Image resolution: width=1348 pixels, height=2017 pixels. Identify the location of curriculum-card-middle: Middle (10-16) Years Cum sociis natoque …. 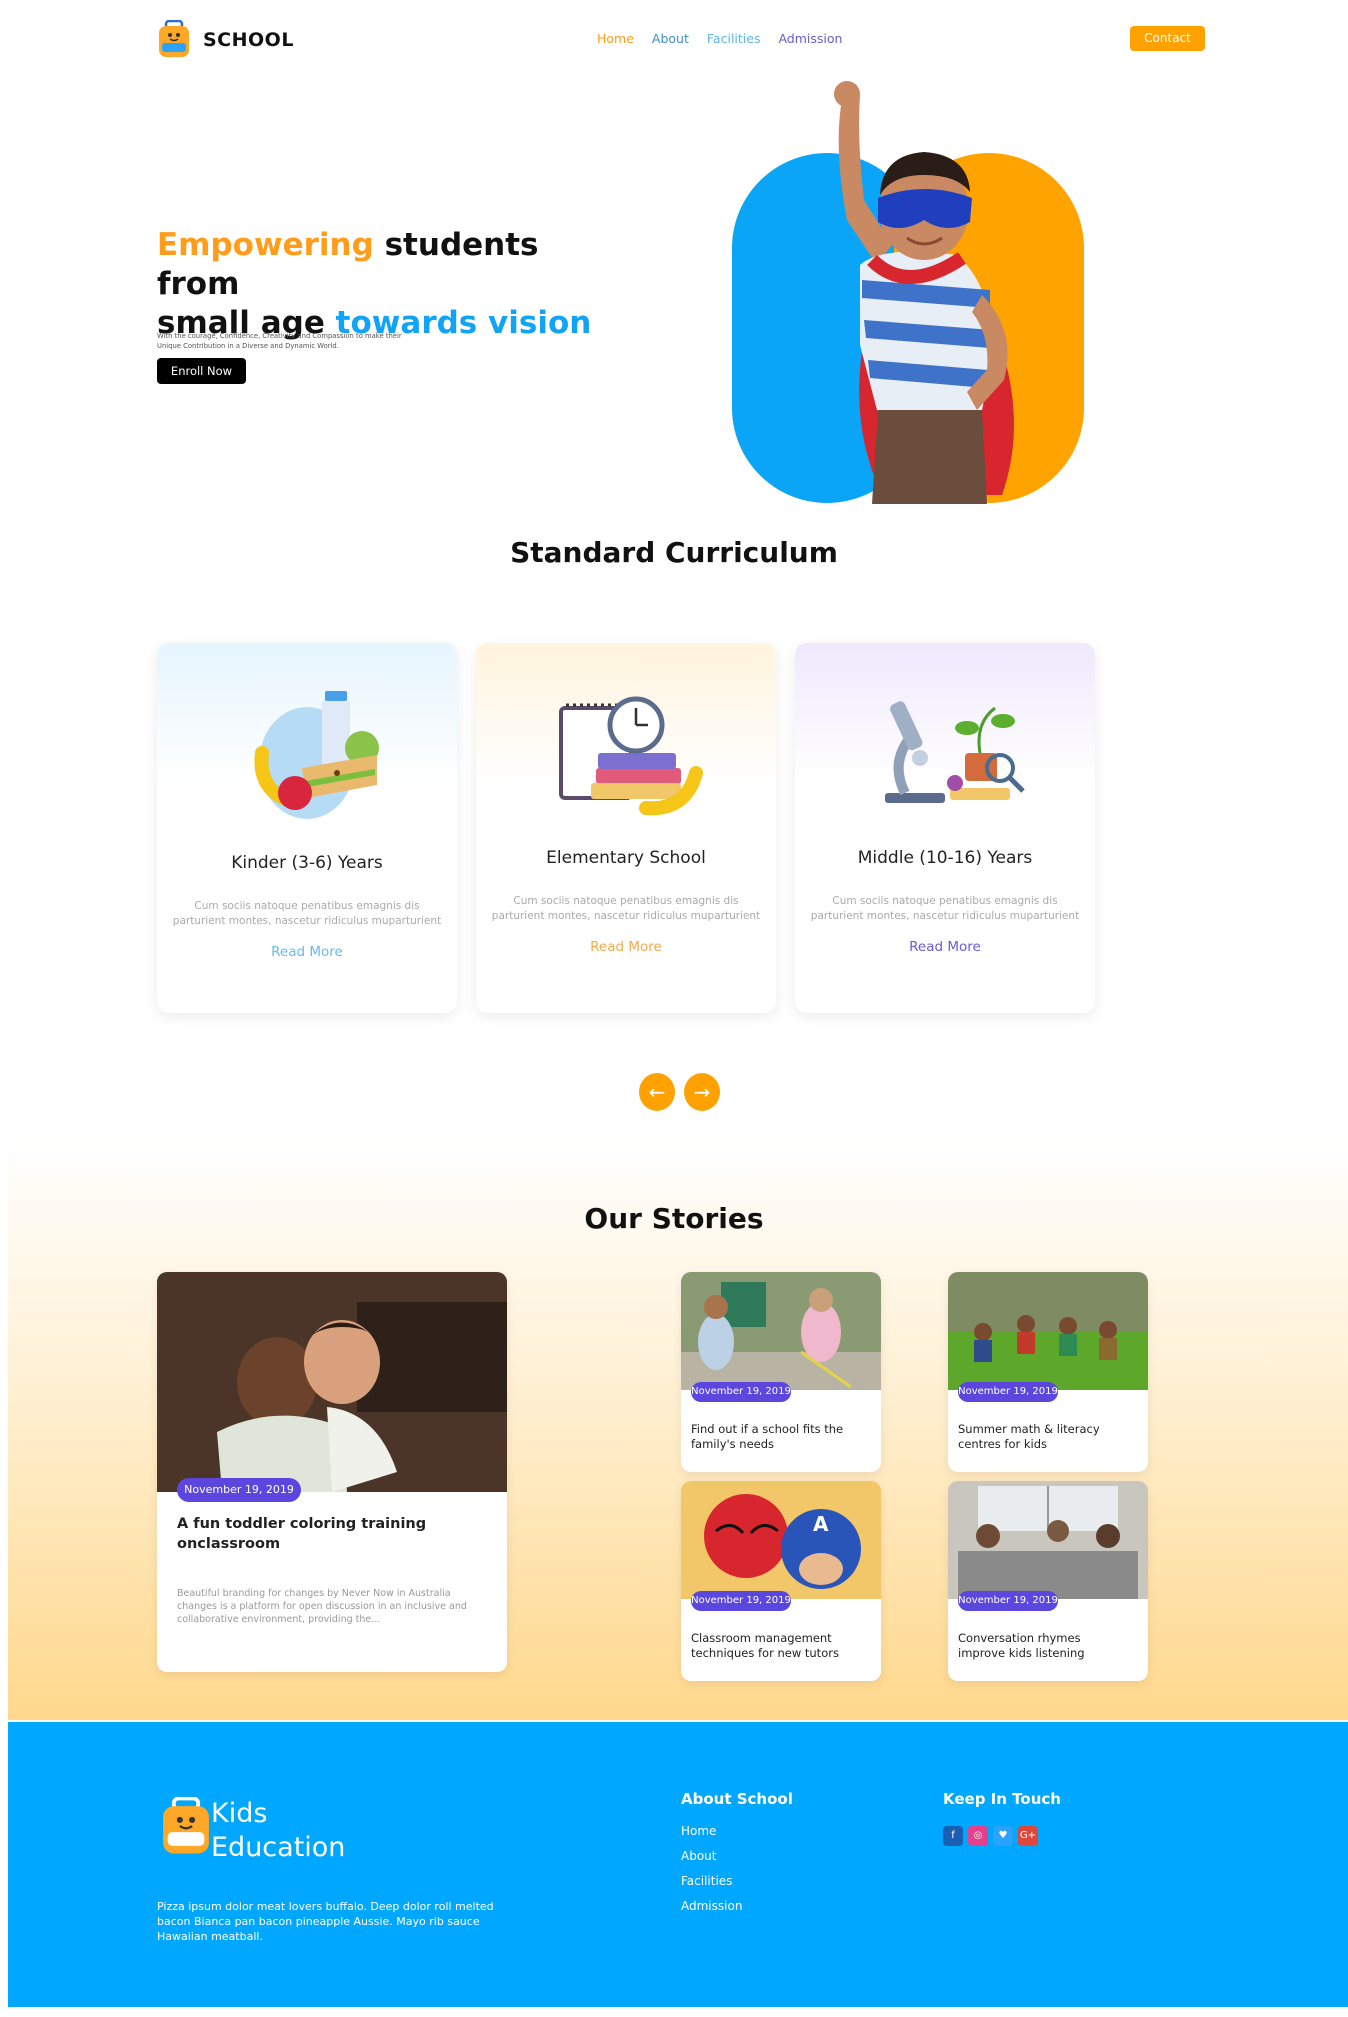
(945, 828).